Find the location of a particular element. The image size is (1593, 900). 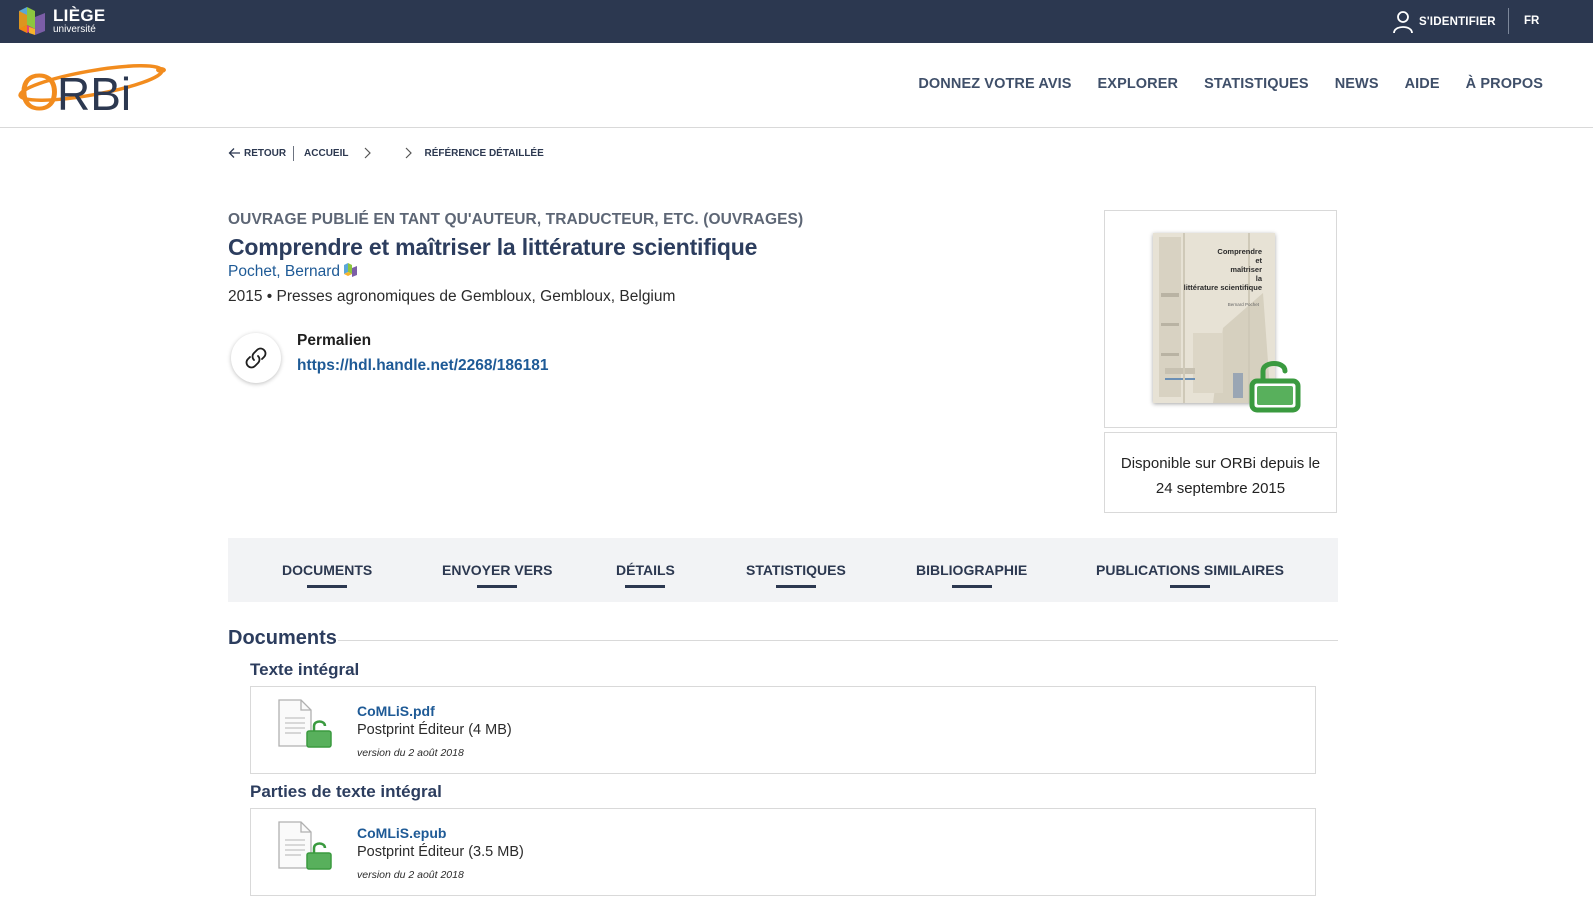

author-link: Pochet, Bernard is located at coordinates (284, 272).